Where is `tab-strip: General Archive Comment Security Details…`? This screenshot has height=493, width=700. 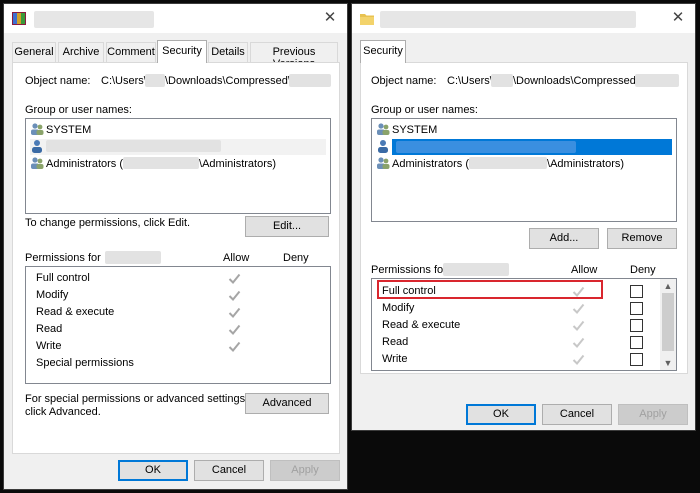 tab-strip: General Archive Comment Security Details… is located at coordinates (175, 55).